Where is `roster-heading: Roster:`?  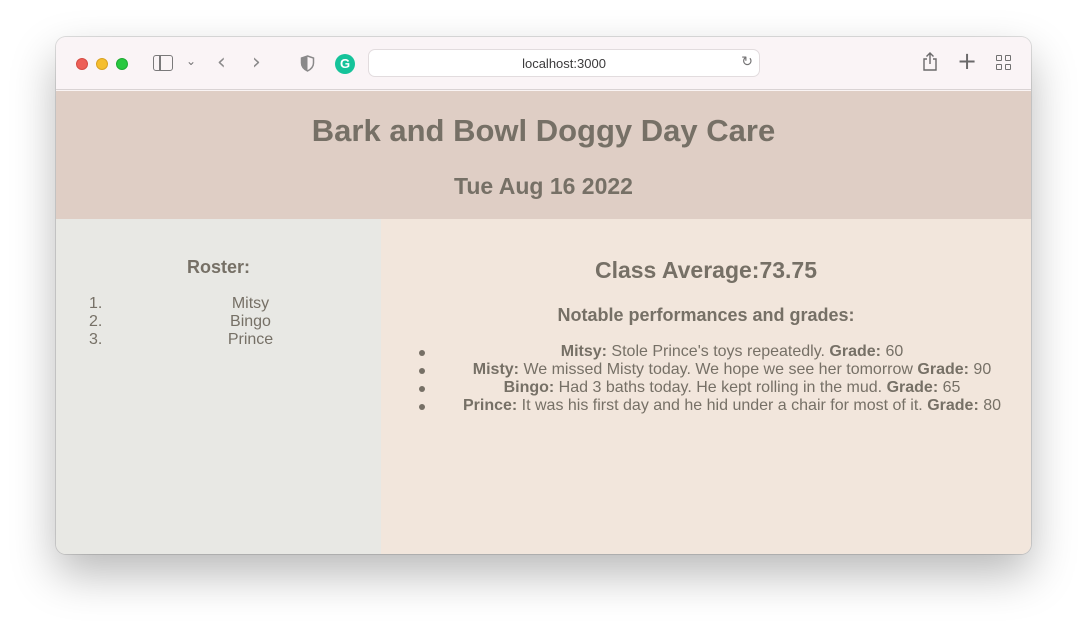 roster-heading: Roster: is located at coordinates (218, 267).